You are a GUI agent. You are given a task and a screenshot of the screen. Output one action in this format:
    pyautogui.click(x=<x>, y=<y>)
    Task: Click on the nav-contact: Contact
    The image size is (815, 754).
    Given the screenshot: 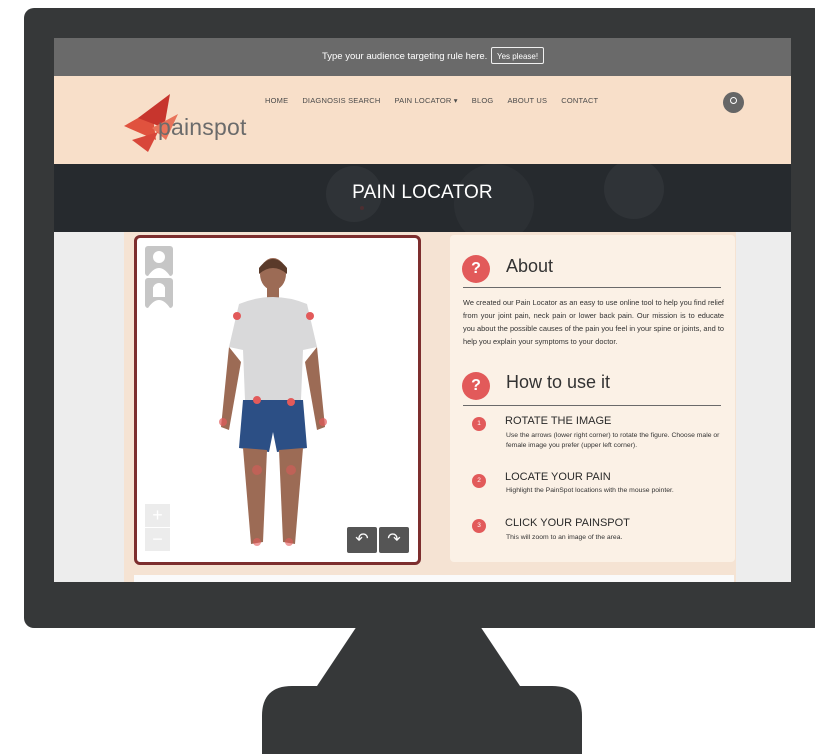 What is the action you would take?
    pyautogui.click(x=579, y=100)
    